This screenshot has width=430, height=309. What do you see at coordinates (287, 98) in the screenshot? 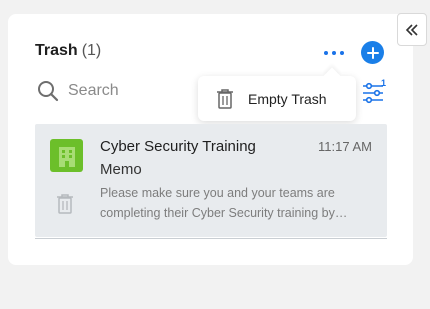
I see `menu-item-label: Empty Trash` at bounding box center [287, 98].